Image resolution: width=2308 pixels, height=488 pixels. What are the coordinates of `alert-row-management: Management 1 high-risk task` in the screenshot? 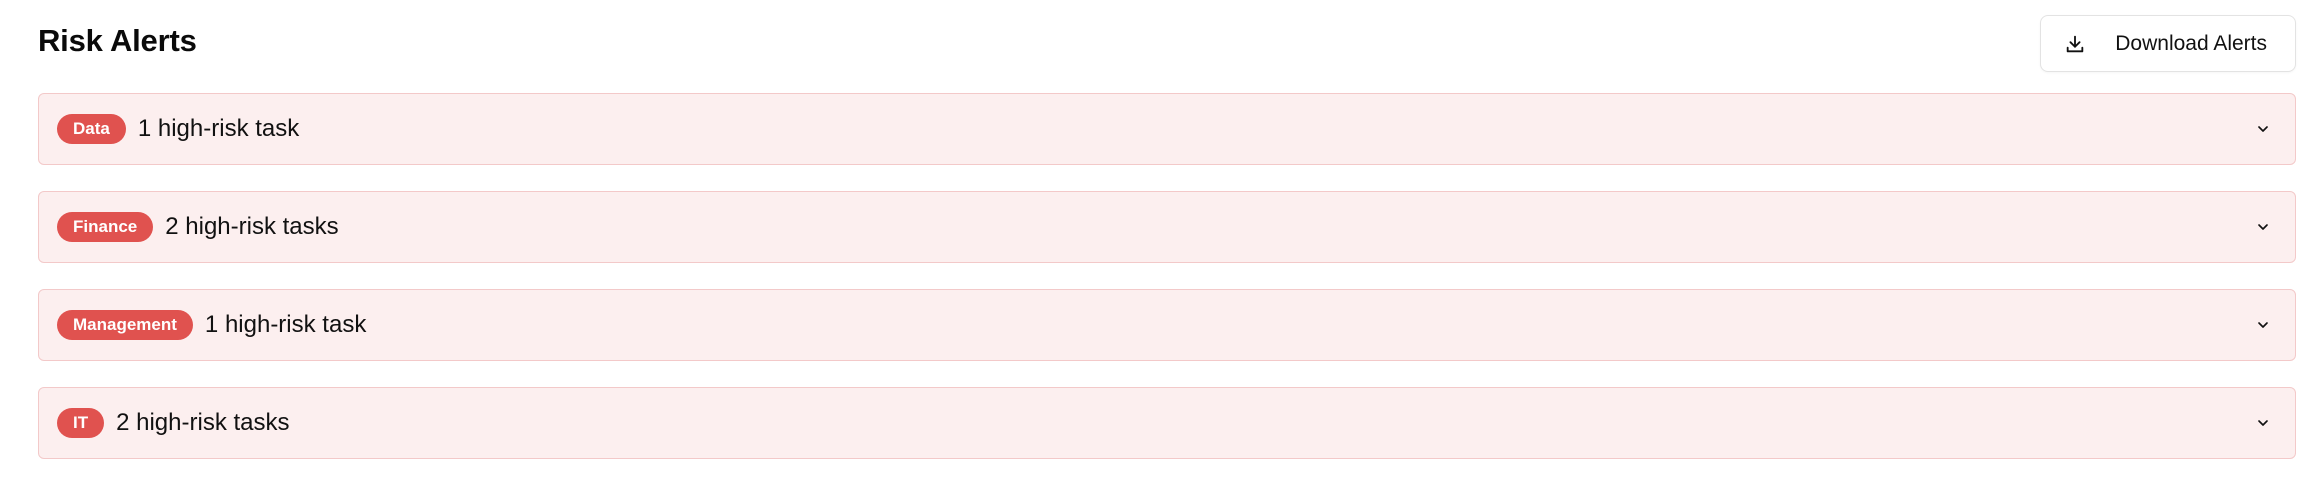 It's located at (1167, 325).